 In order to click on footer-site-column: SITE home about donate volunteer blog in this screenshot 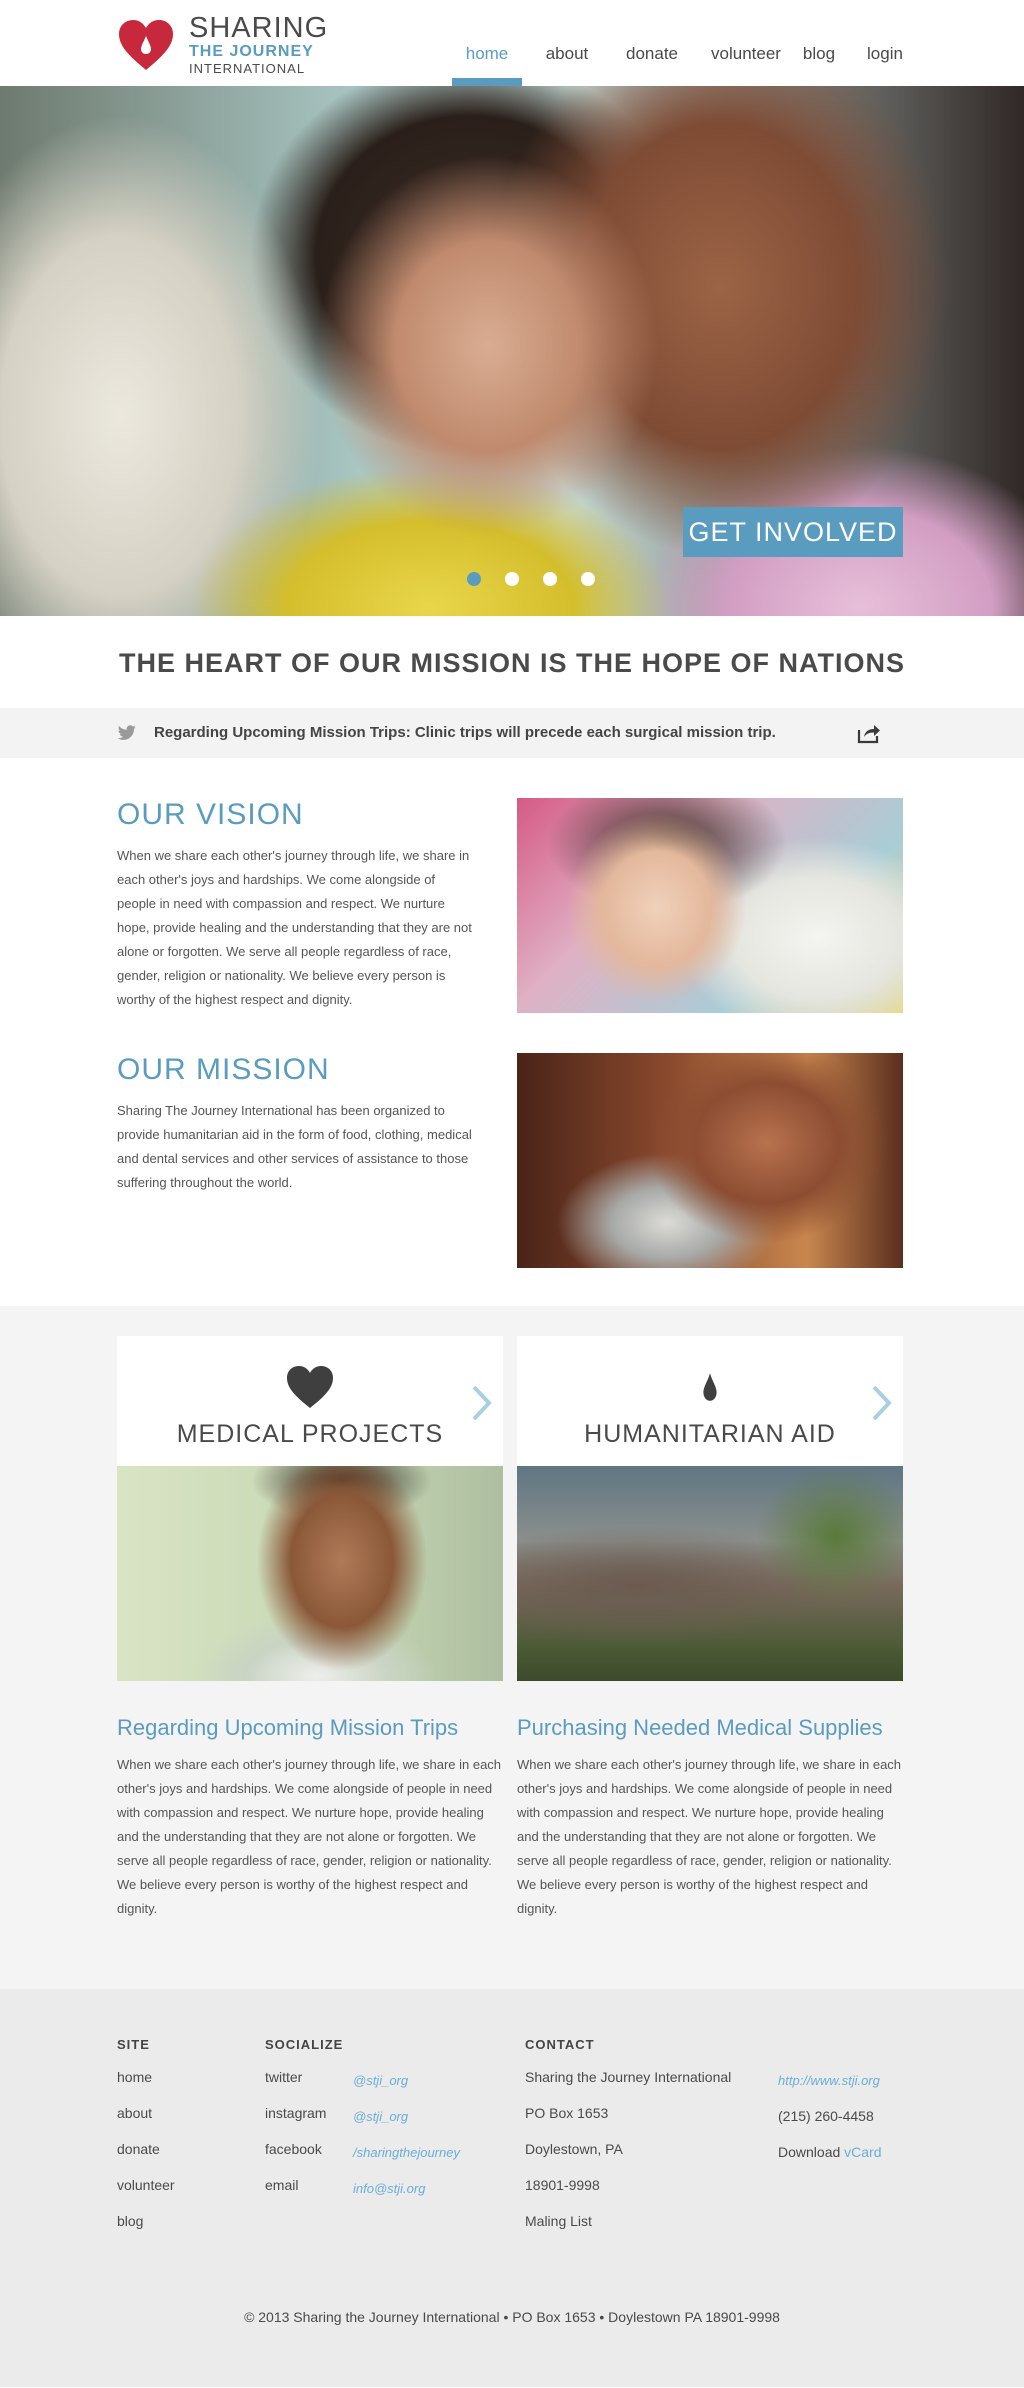, I will do `click(146, 2142)`.